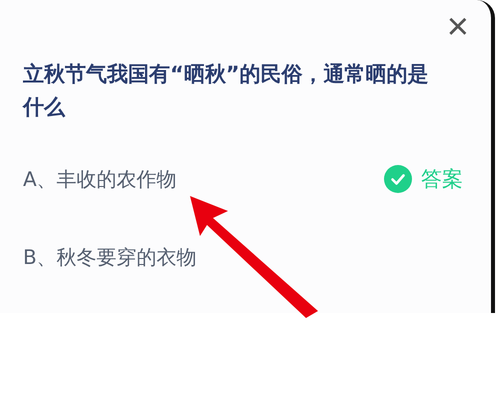 This screenshot has width=499, height=403. I want to click on question-text: 立秋节气我国有“晒秋”的民俗，通常晒的是什么, so click(225, 91).